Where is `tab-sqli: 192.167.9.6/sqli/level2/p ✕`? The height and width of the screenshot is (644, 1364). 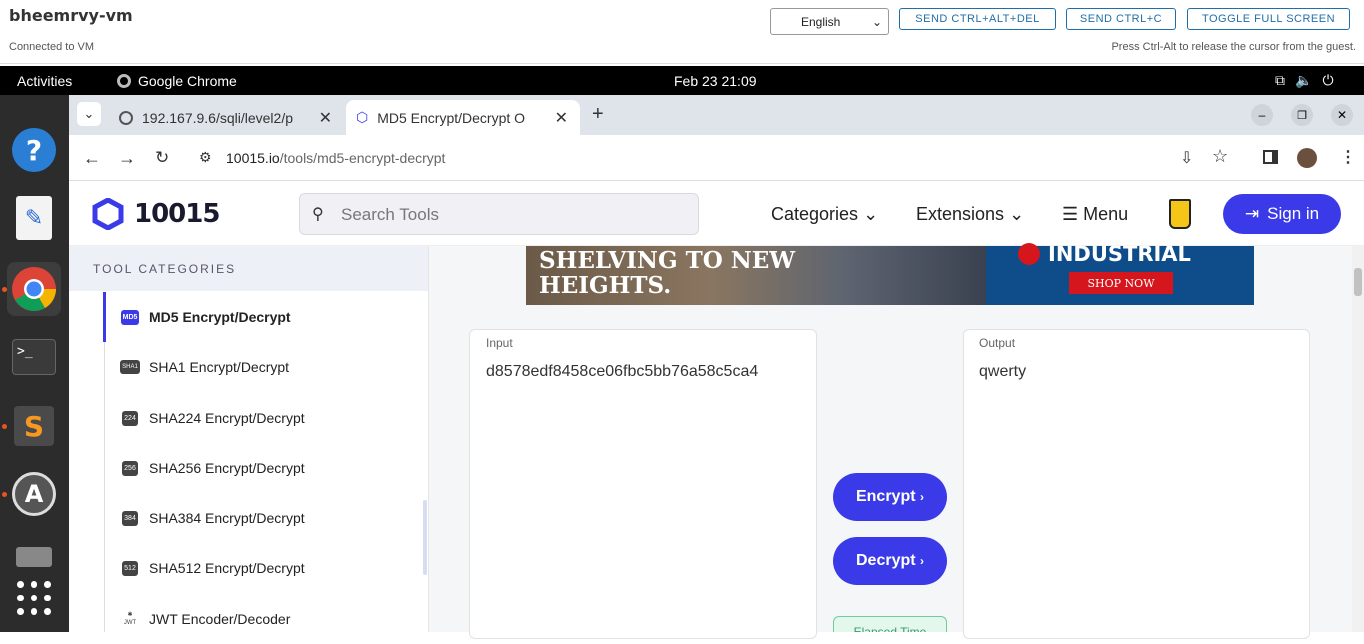 tab-sqli: 192.167.9.6/sqli/level2/p ✕ is located at coordinates (228, 117).